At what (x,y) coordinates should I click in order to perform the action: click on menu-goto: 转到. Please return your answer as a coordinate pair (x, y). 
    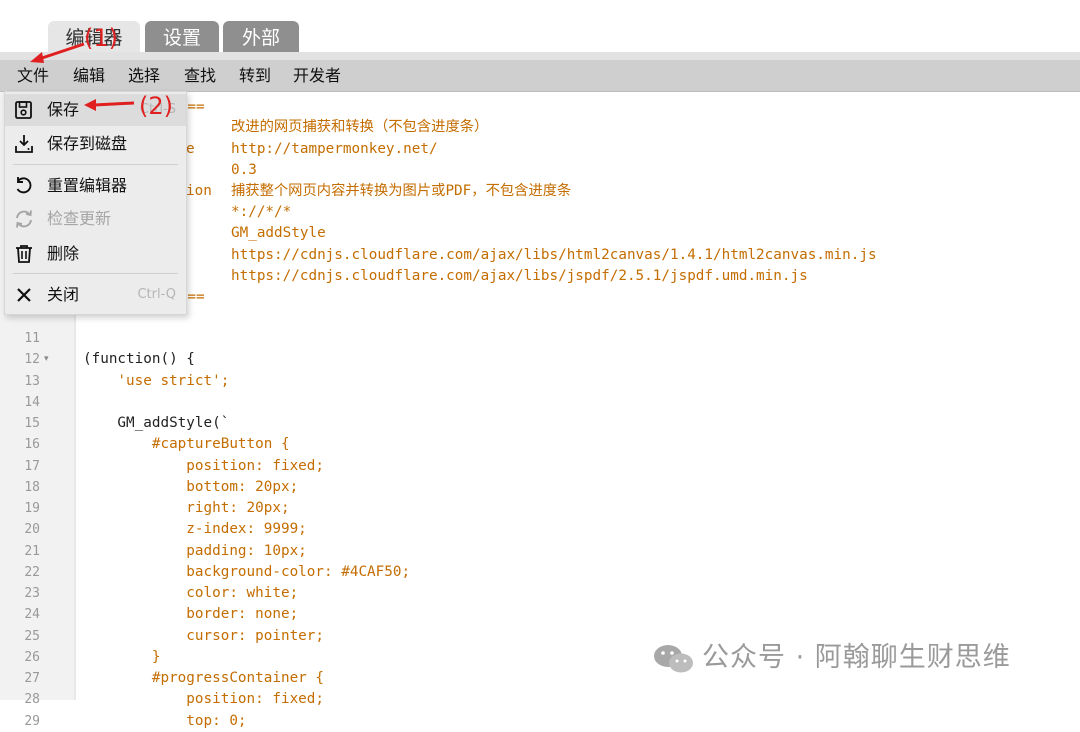
    Looking at the image, I should click on (255, 75).